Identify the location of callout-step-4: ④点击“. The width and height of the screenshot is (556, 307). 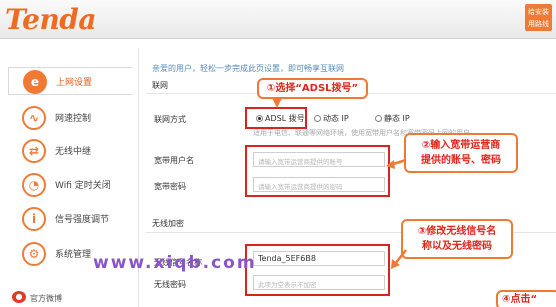
(526, 298).